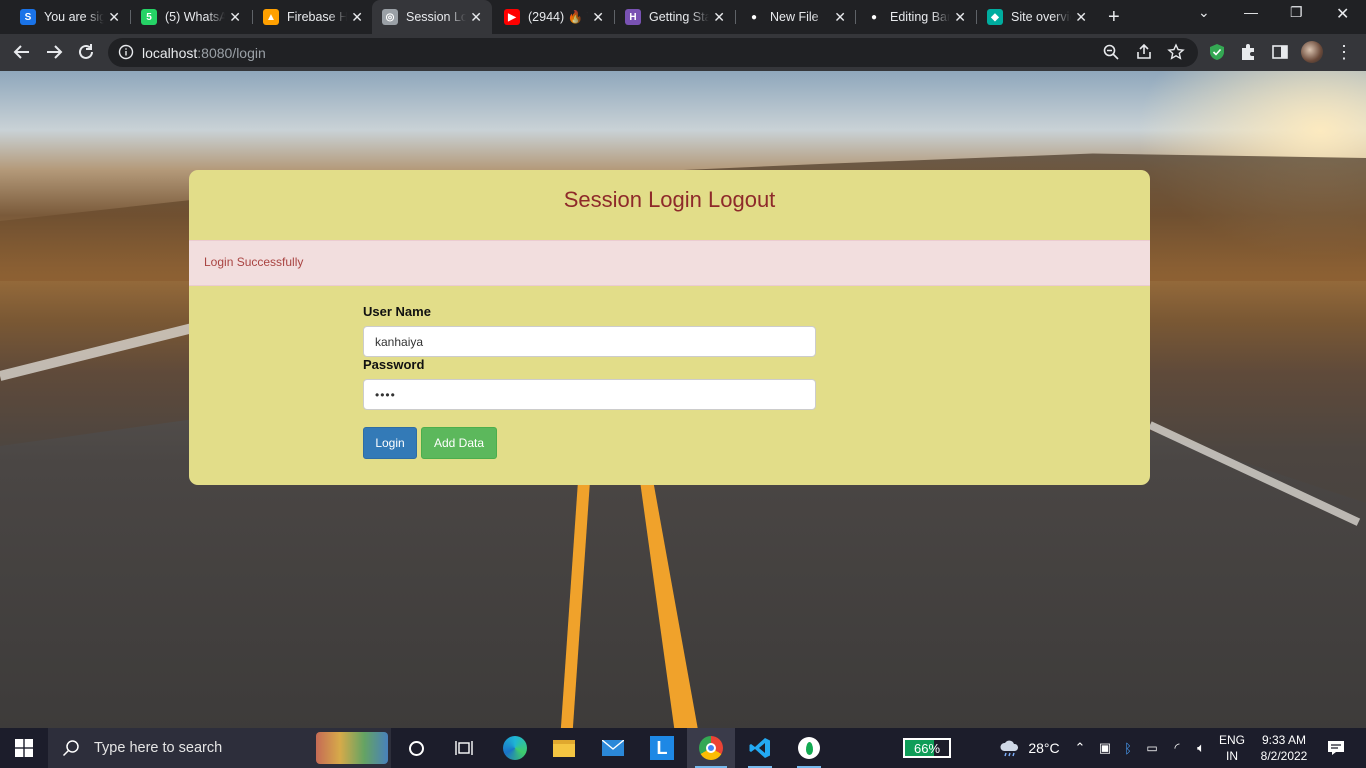 This screenshot has height=768, width=1366. Describe the element at coordinates (653, 52) in the screenshot. I see `address-bar: localhost:8080/login` at that location.